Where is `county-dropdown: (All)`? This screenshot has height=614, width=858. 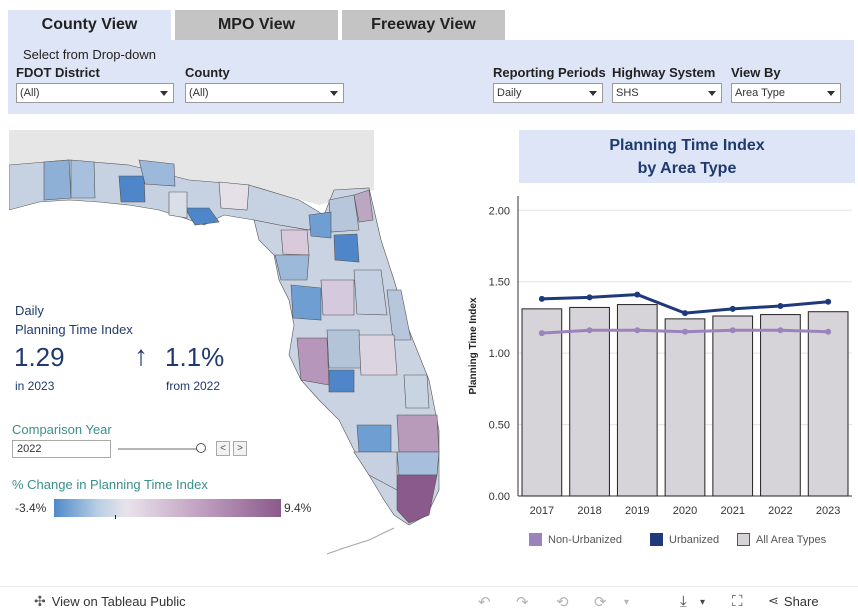 county-dropdown: (All) is located at coordinates (264, 93).